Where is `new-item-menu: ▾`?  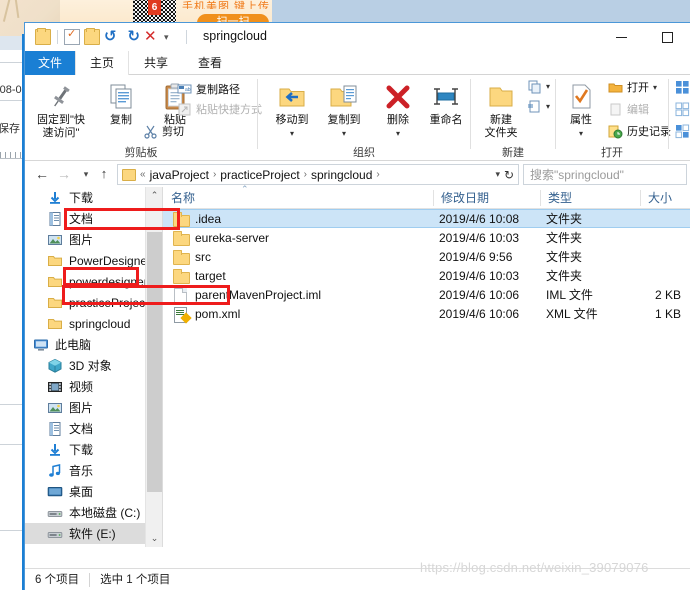
new-item-menu: ▾ is located at coordinates (538, 86).